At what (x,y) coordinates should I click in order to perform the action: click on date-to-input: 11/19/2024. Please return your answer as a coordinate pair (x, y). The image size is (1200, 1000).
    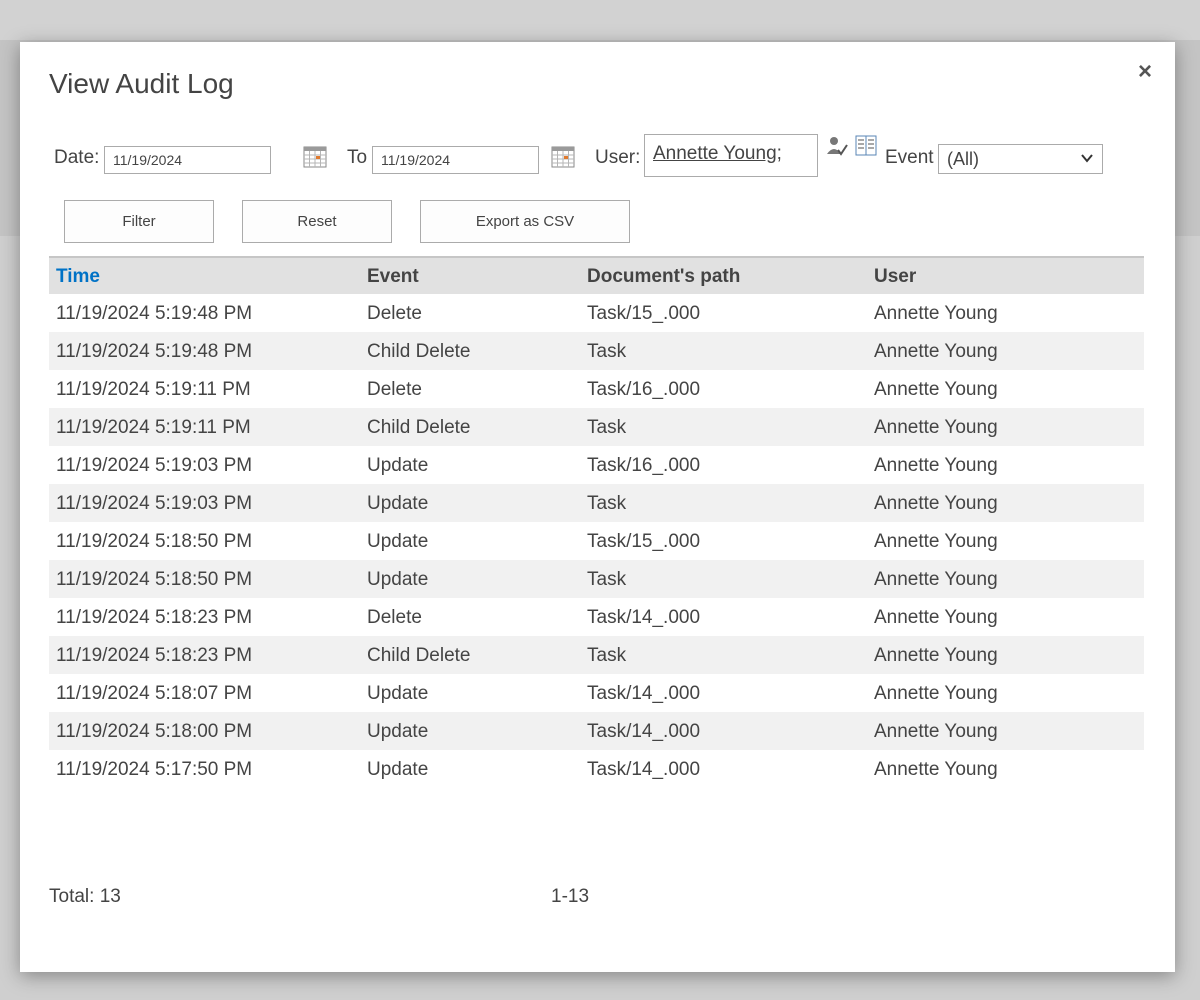
    Looking at the image, I should click on (455, 160).